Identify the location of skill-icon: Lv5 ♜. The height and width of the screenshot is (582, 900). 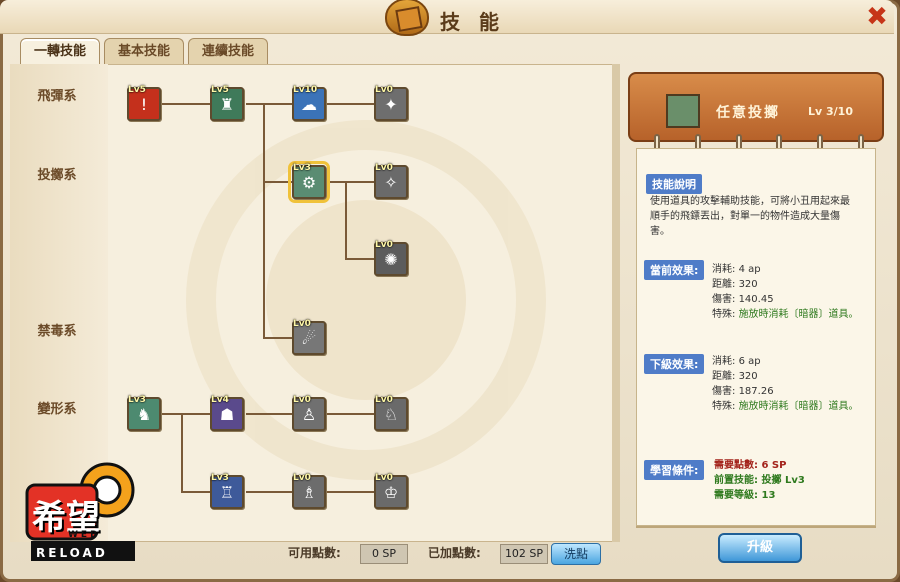
(227, 103).